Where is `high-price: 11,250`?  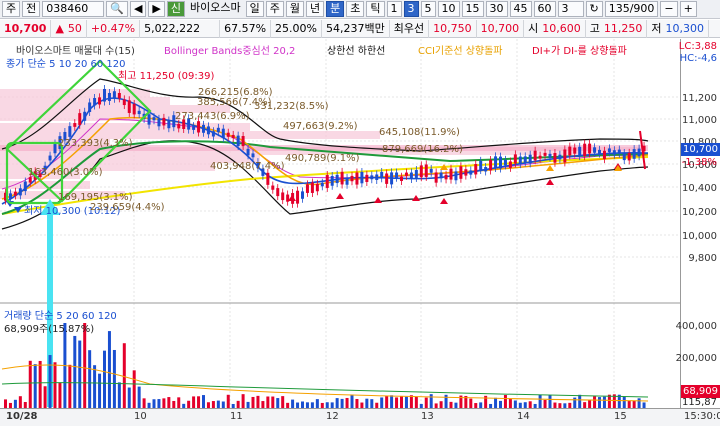 high-price: 11,250 is located at coordinates (624, 28).